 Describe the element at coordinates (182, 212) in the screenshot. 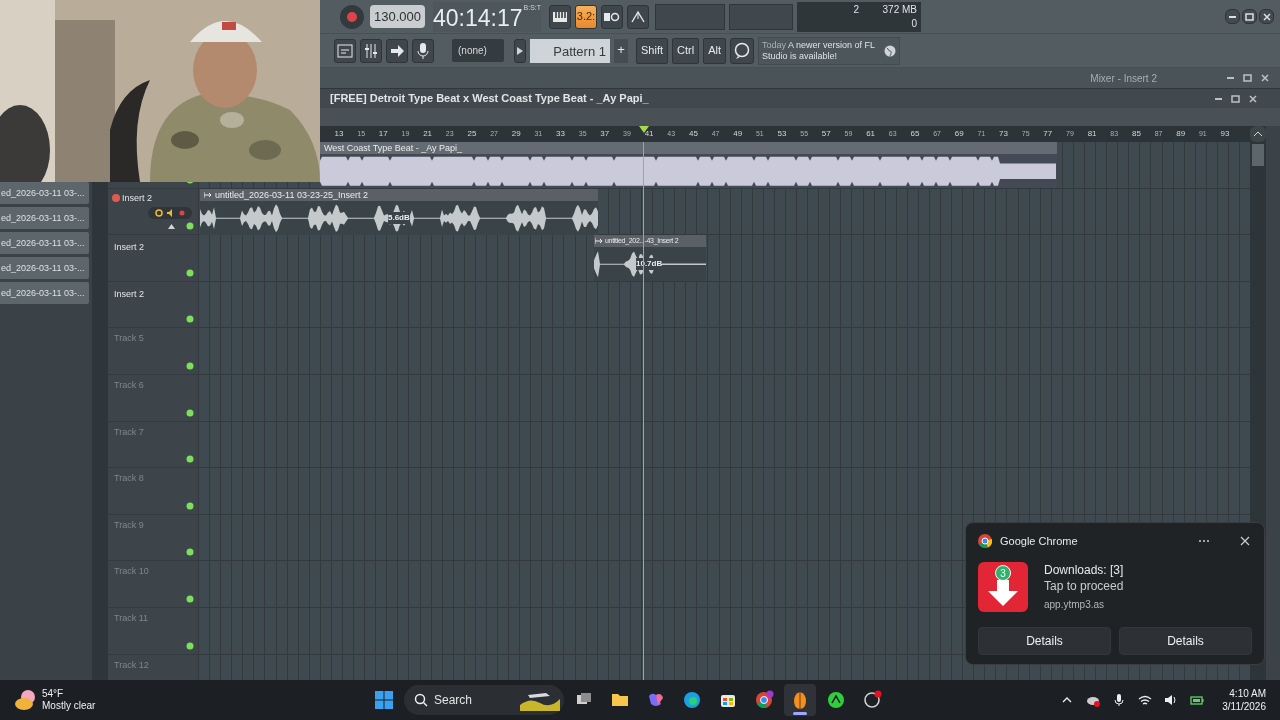

I see `arm-icon` at that location.